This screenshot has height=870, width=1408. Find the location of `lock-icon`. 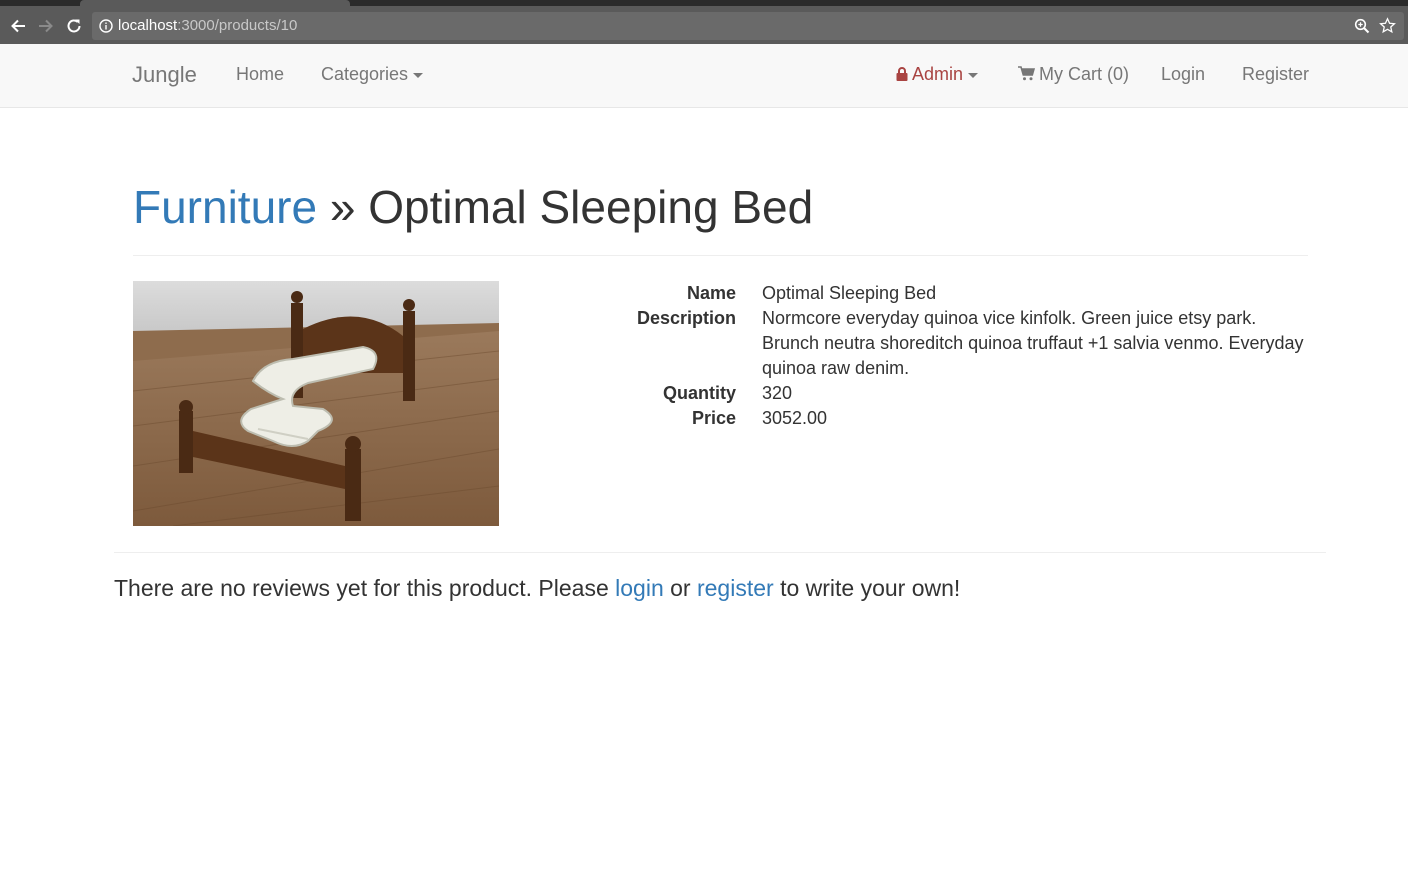

lock-icon is located at coordinates (902, 75).